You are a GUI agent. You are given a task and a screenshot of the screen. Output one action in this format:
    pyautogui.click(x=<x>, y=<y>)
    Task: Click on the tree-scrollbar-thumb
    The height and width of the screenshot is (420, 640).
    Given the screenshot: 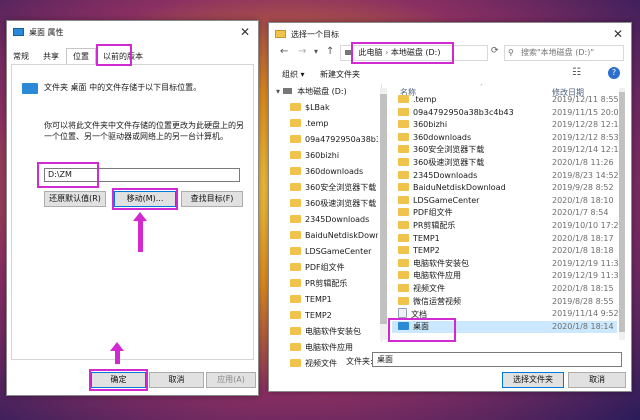 What is the action you would take?
    pyautogui.click(x=383, y=209)
    